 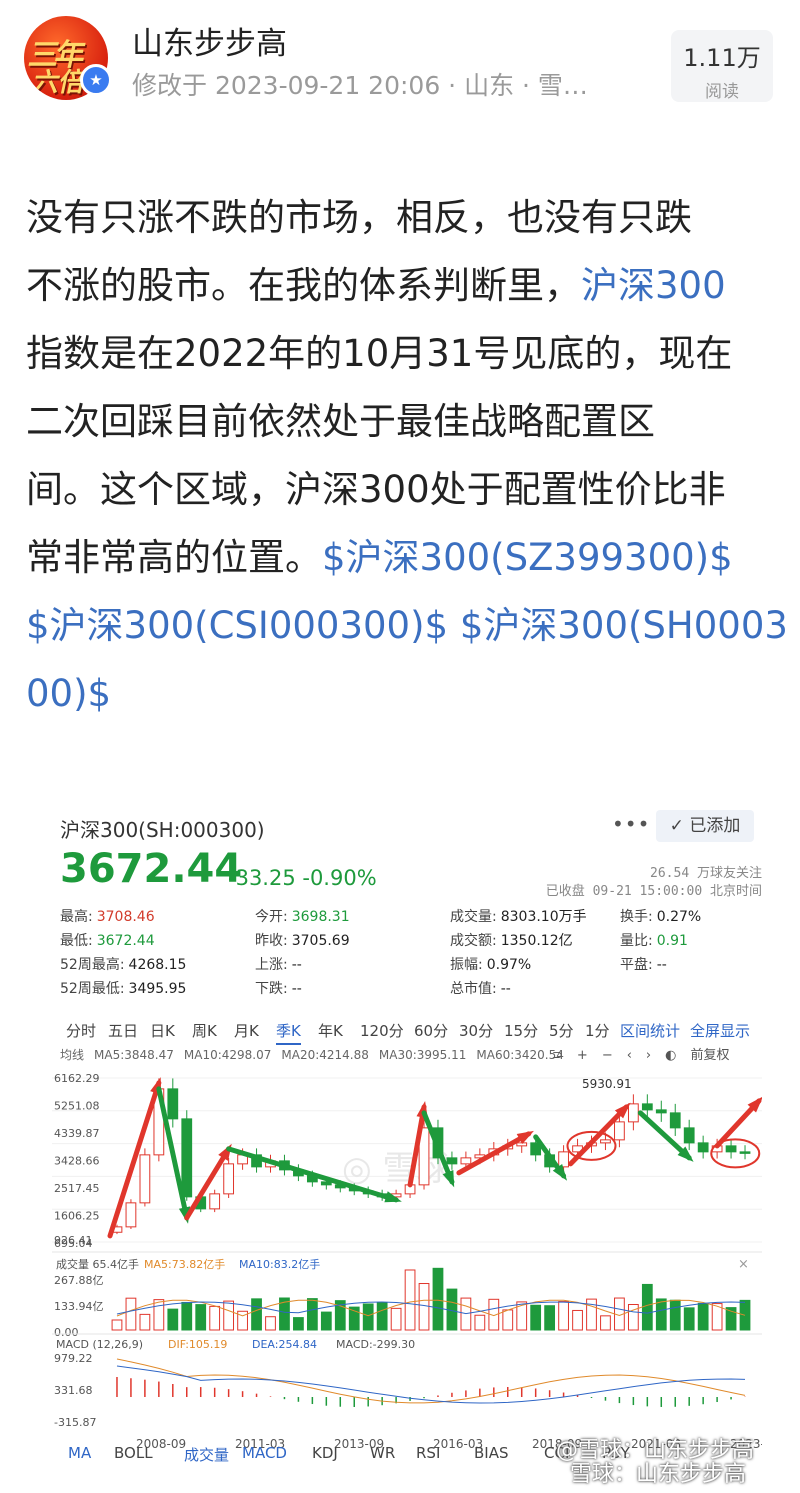 I want to click on ma-label: MA30:3995.11, so click(x=422, y=1055).